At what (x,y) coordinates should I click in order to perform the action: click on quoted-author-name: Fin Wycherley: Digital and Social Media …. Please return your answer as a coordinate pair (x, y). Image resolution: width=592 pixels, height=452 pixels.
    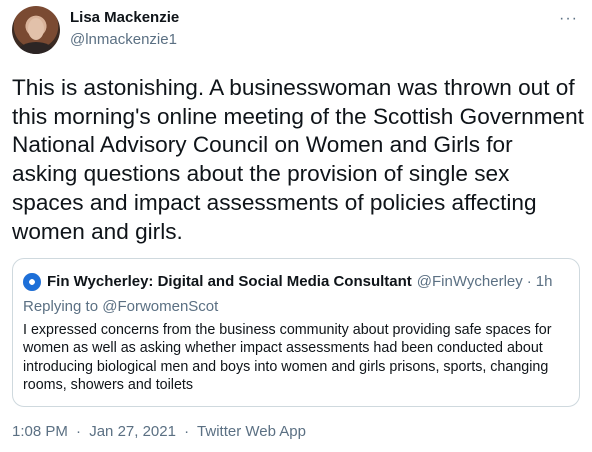
    Looking at the image, I should click on (229, 281).